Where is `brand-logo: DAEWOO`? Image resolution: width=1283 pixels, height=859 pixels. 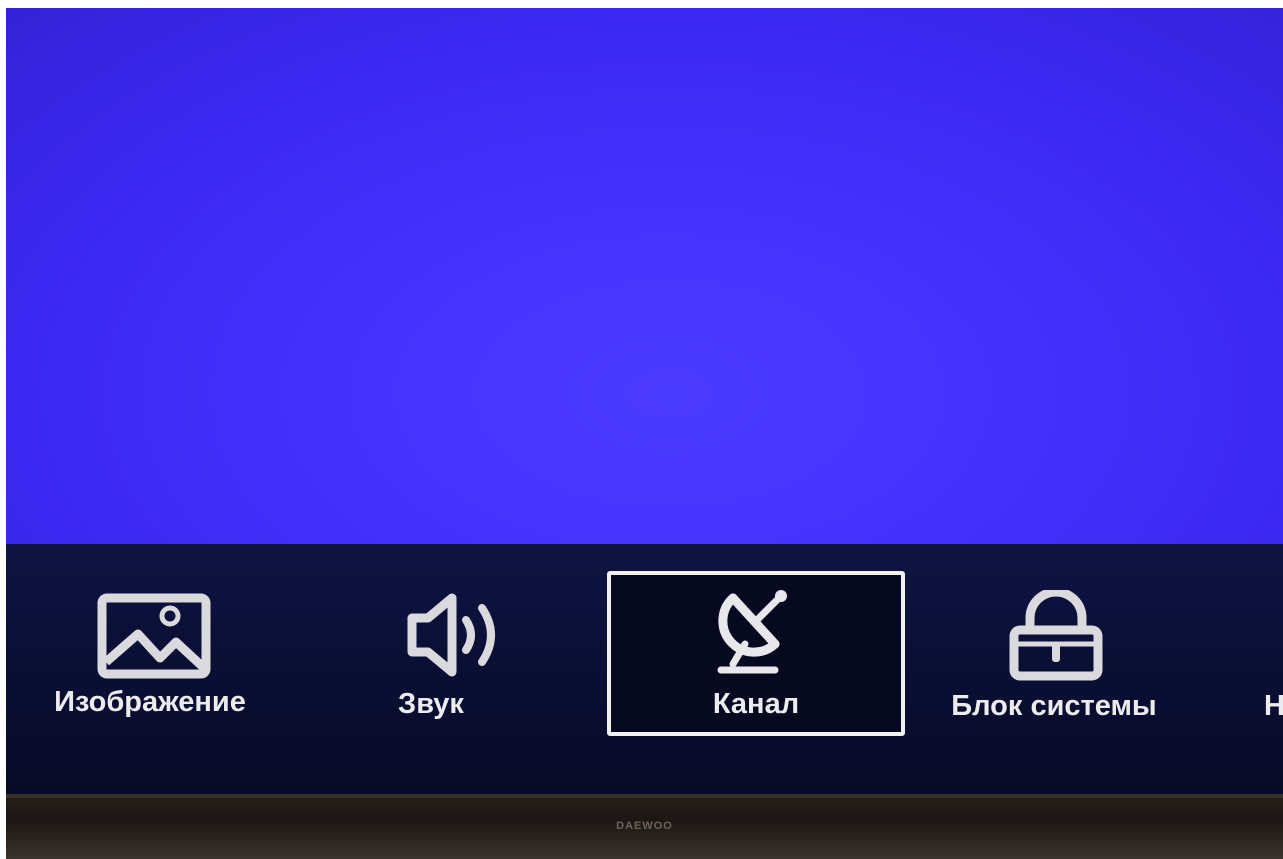 brand-logo: DAEWOO is located at coordinates (644, 826).